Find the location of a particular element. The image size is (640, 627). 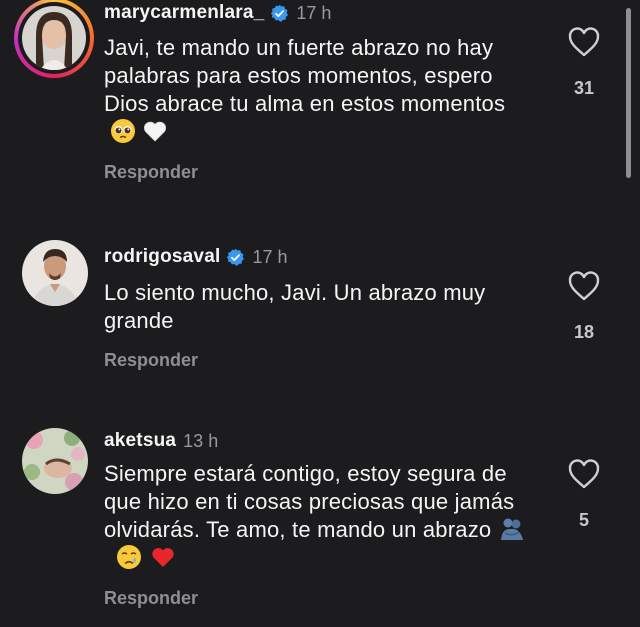

username: marycarmenlara_ is located at coordinates (184, 13).